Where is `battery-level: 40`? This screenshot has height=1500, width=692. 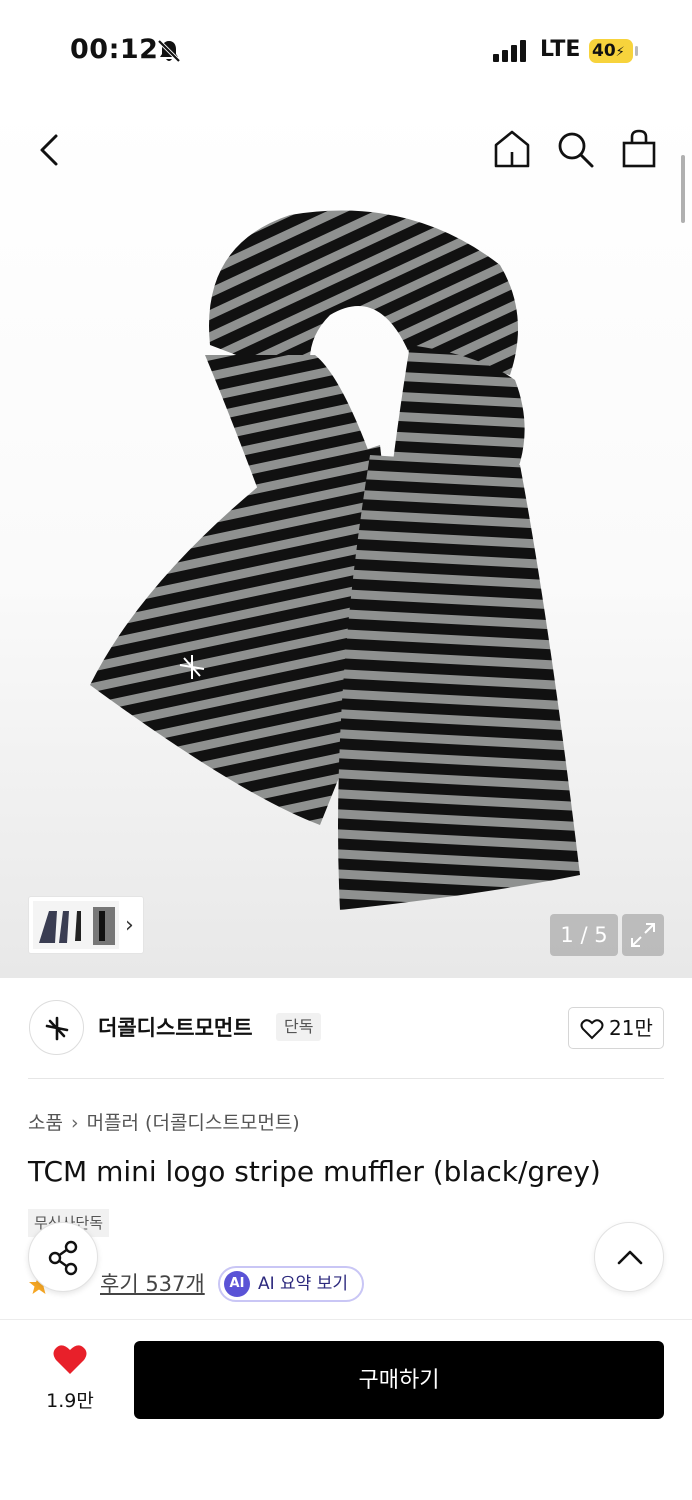
battery-level: 40 is located at coordinates (604, 51).